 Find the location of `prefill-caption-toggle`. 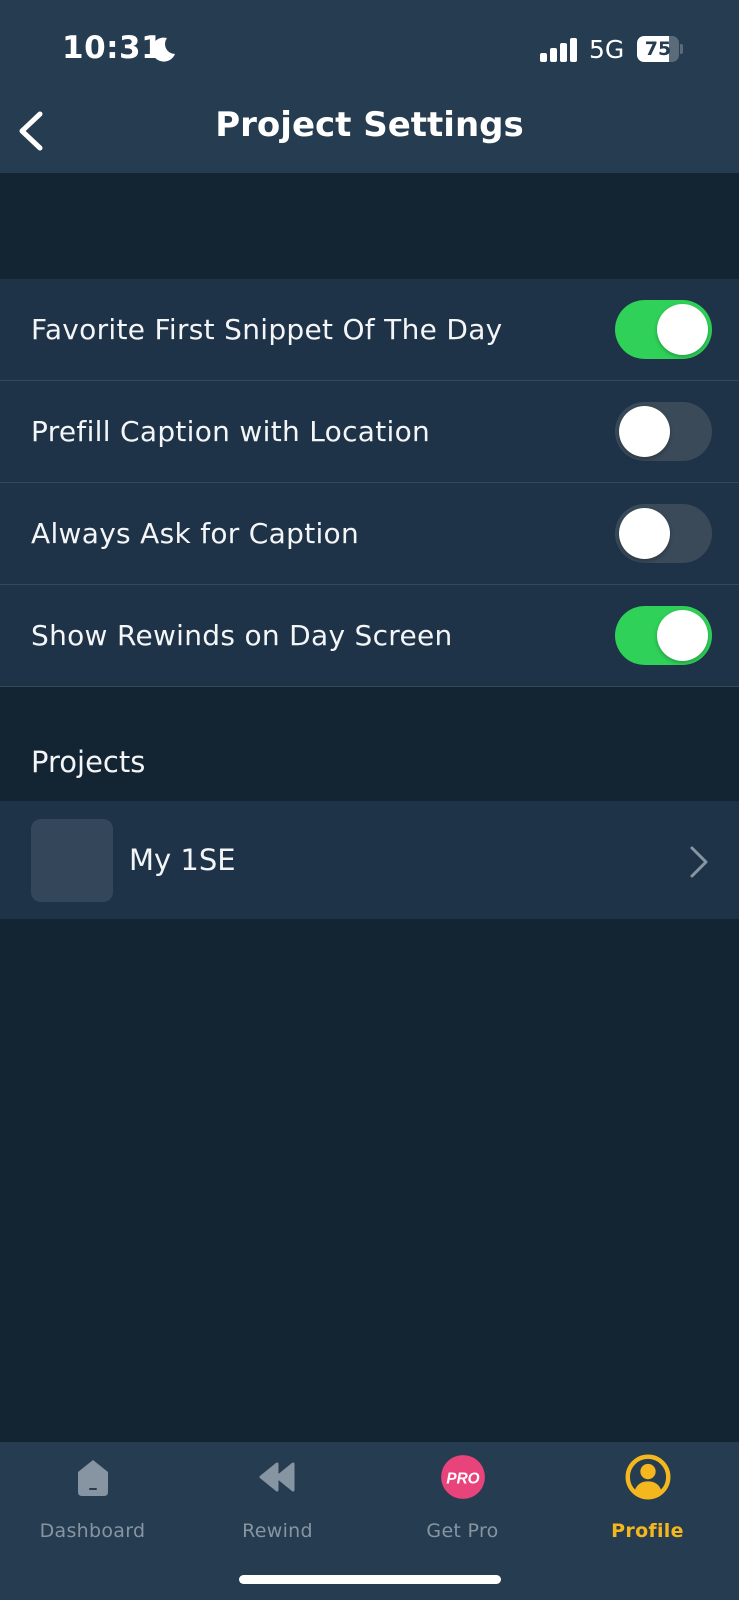

prefill-caption-toggle is located at coordinates (663, 431).